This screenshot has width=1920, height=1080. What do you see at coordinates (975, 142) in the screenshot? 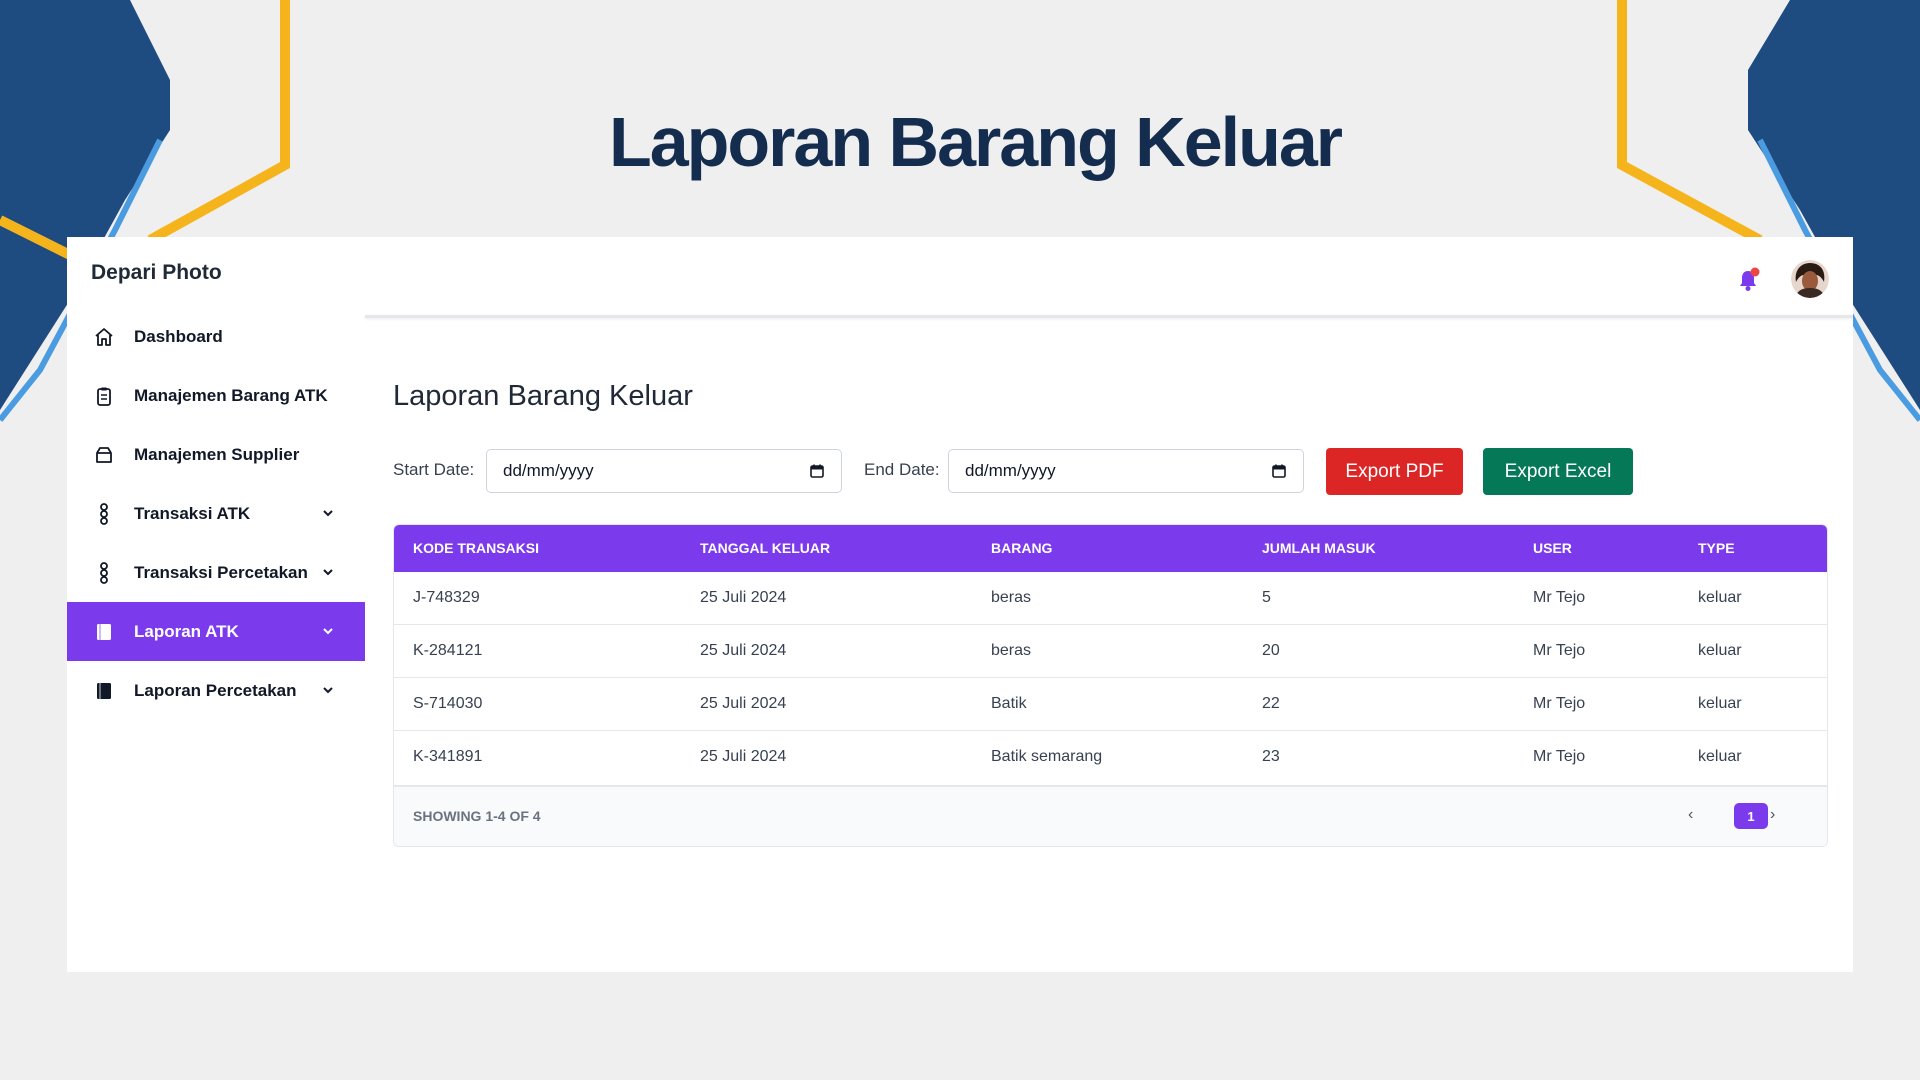
I see `slide-title: Laporan Barang Keluar` at bounding box center [975, 142].